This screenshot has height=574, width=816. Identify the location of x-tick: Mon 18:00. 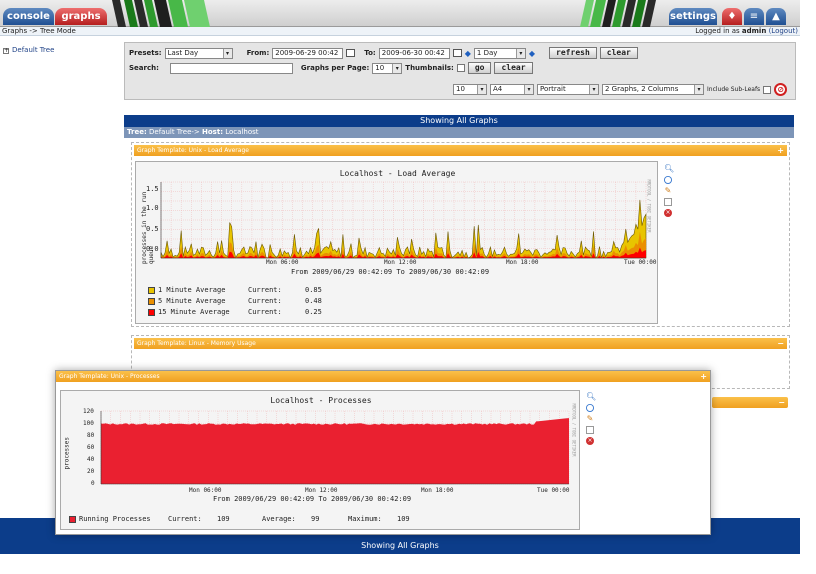
(437, 490).